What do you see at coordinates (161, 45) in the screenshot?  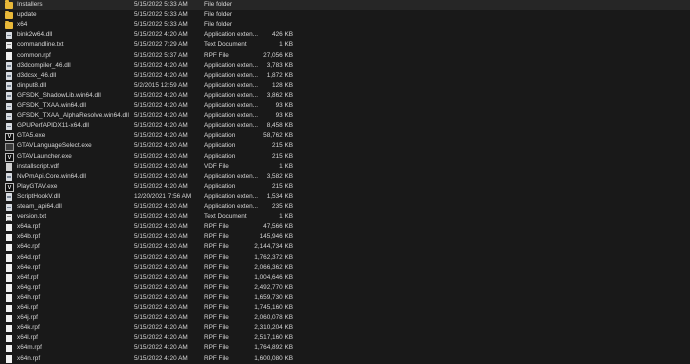 I see `date-modified: 5/15/2022 7:29 AM` at bounding box center [161, 45].